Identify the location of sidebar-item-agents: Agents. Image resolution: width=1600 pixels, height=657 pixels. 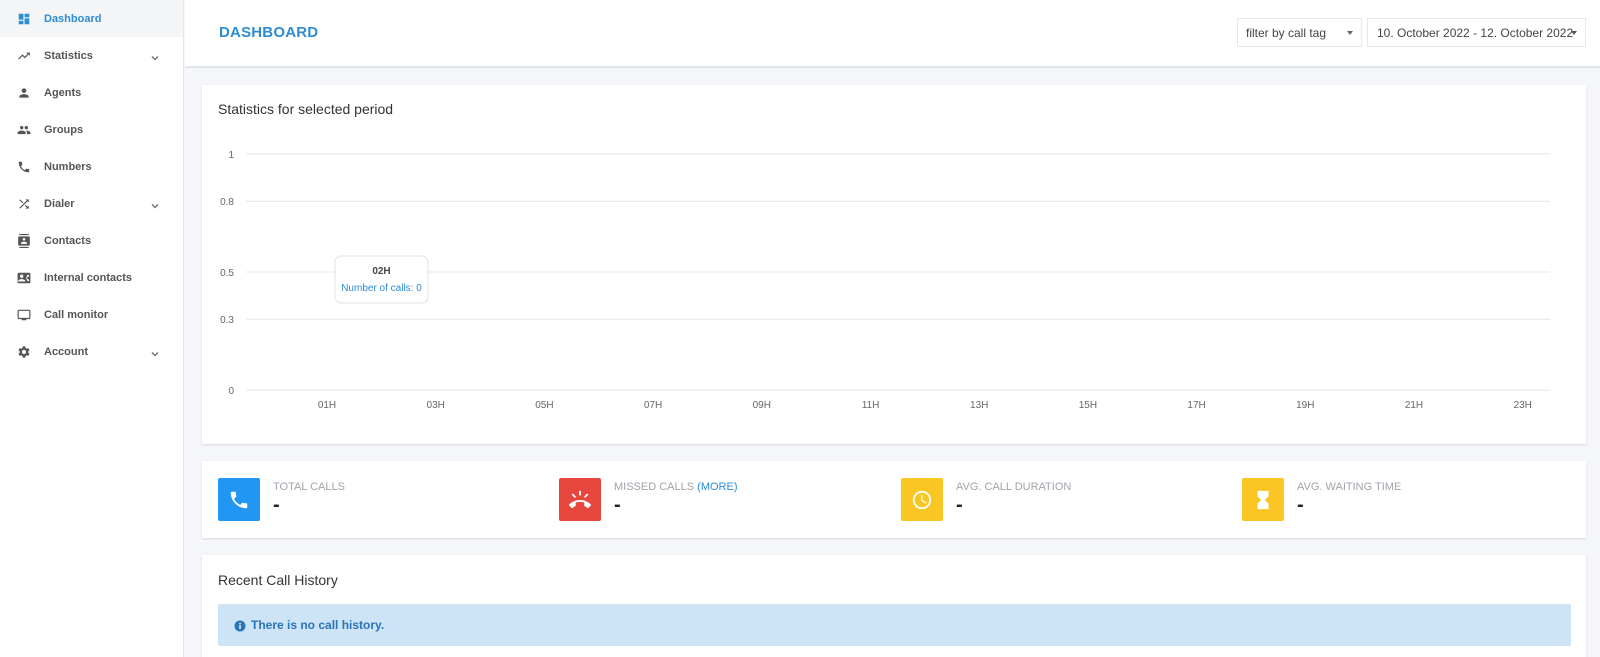
(91, 92).